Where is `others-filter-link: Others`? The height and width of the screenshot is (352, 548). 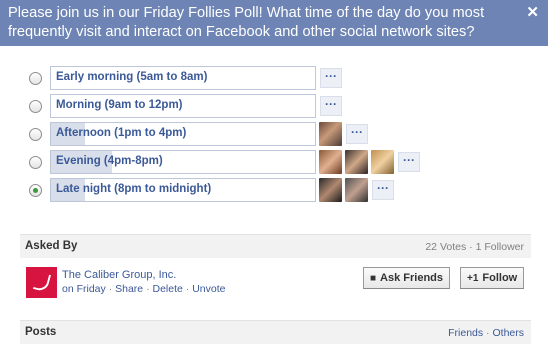
others-filter-link: Others is located at coordinates (508, 333).